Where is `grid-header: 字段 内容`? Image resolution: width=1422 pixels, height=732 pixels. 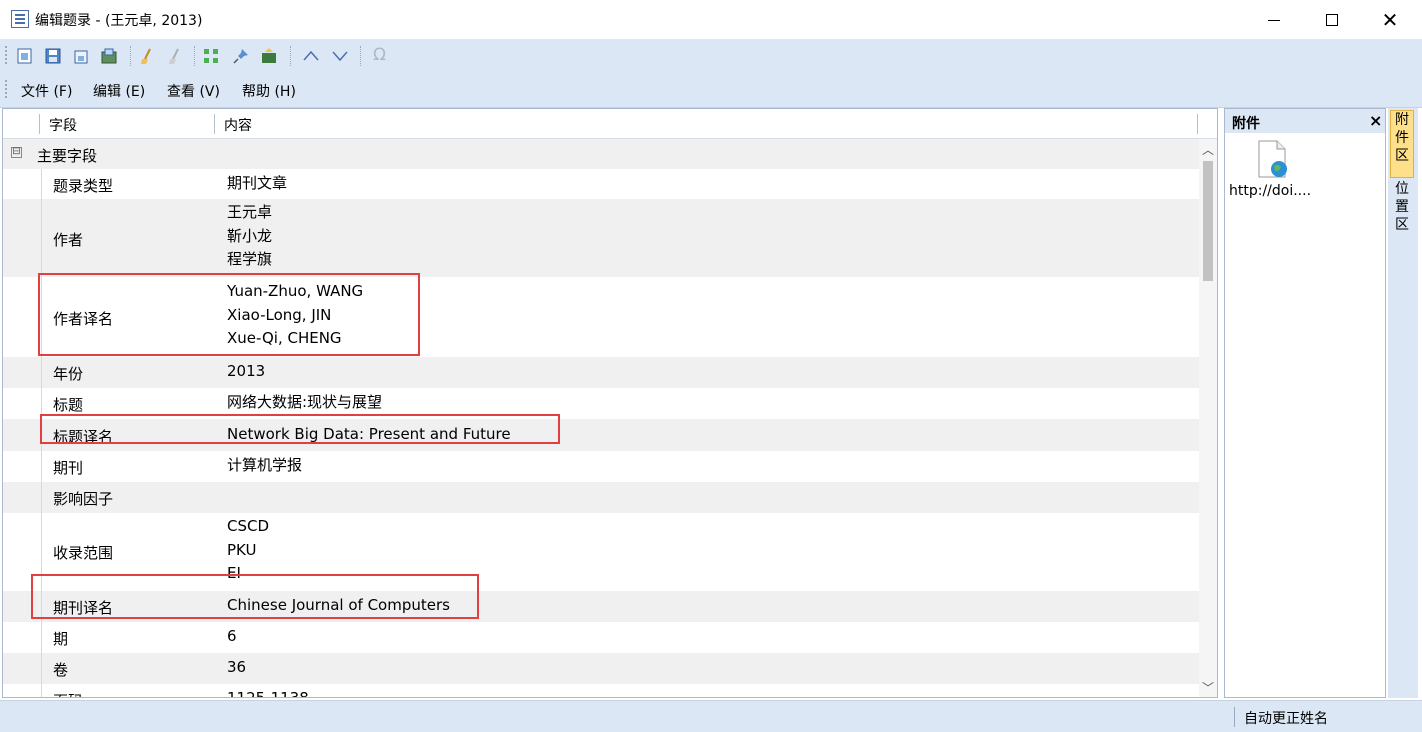
grid-header: 字段 内容 is located at coordinates (610, 124).